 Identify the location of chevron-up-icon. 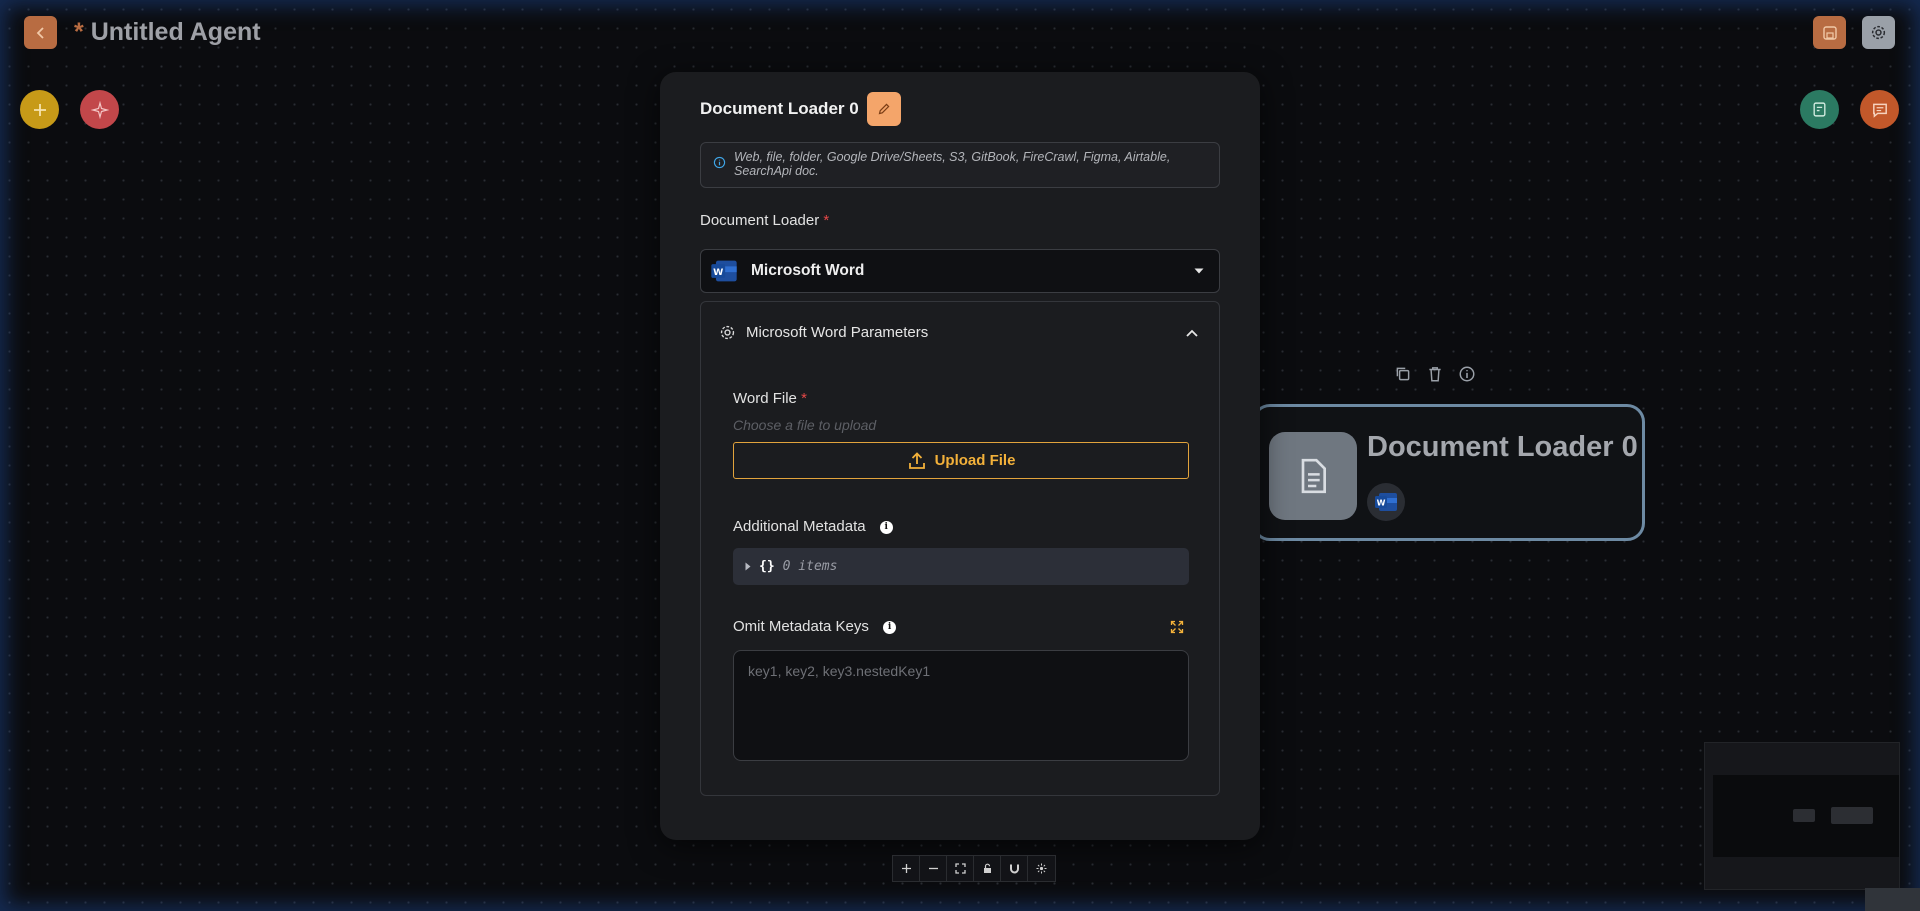
(1192, 333).